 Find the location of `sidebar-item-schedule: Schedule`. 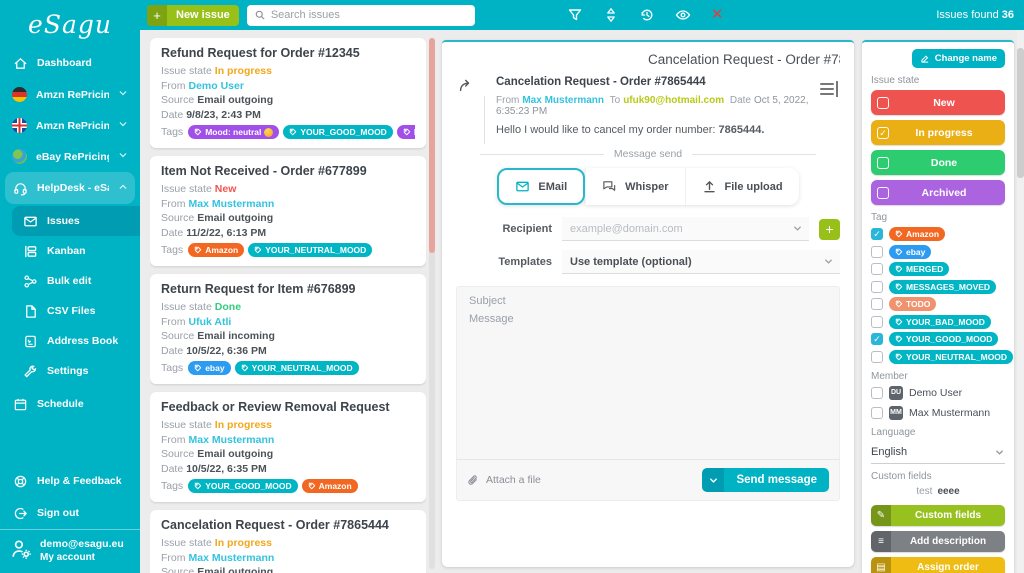

sidebar-item-schedule: Schedule is located at coordinates (70, 404).